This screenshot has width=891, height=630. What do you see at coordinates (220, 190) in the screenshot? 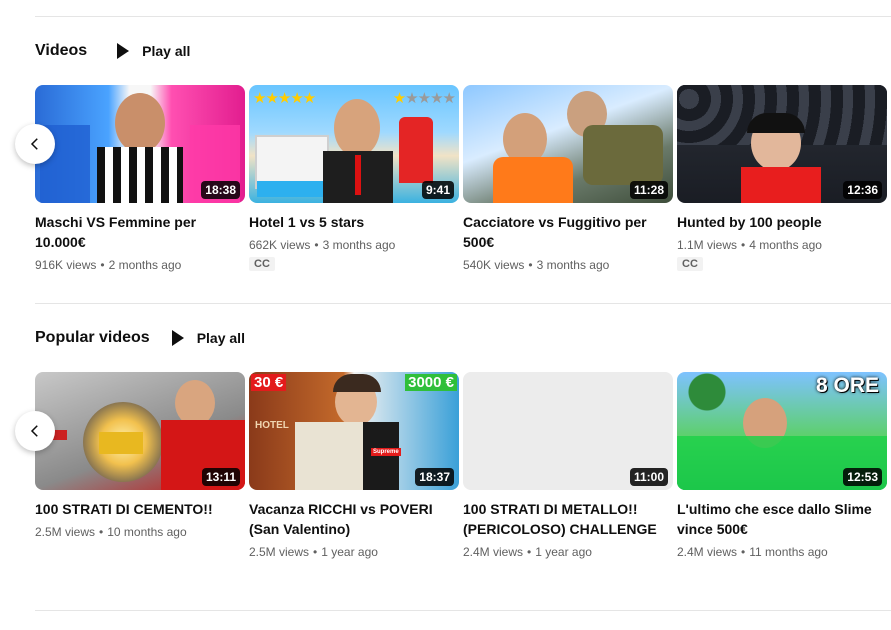
I see `duration-badge: 18:38` at bounding box center [220, 190].